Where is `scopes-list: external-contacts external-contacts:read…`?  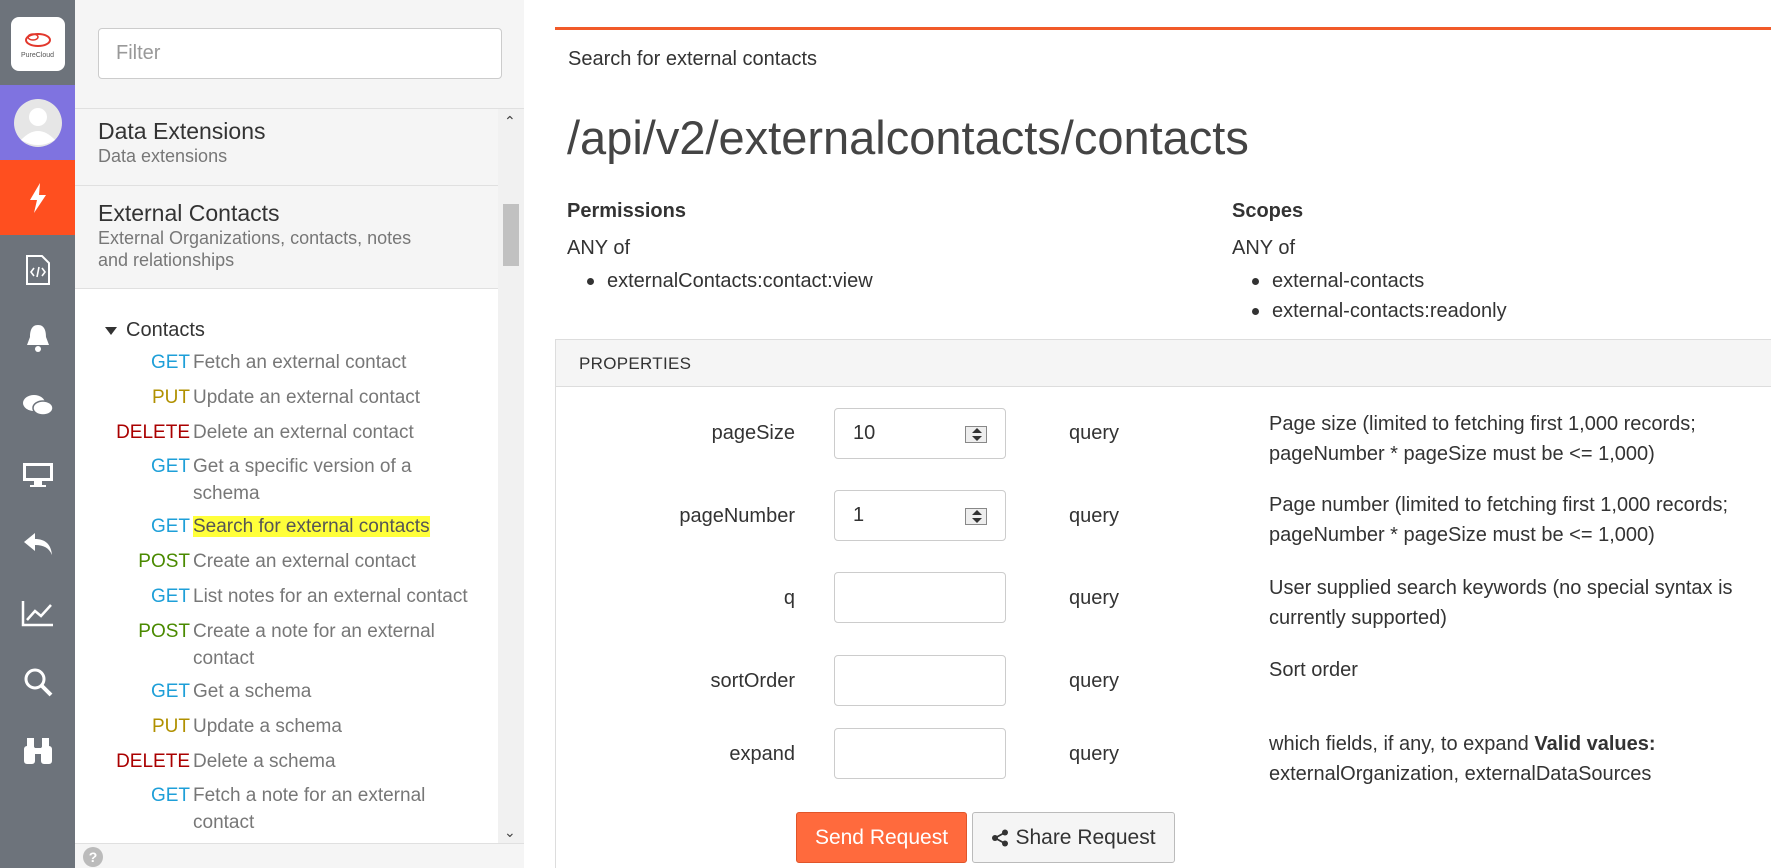 scopes-list: external-contacts external-contacts:read… is located at coordinates (1369, 296).